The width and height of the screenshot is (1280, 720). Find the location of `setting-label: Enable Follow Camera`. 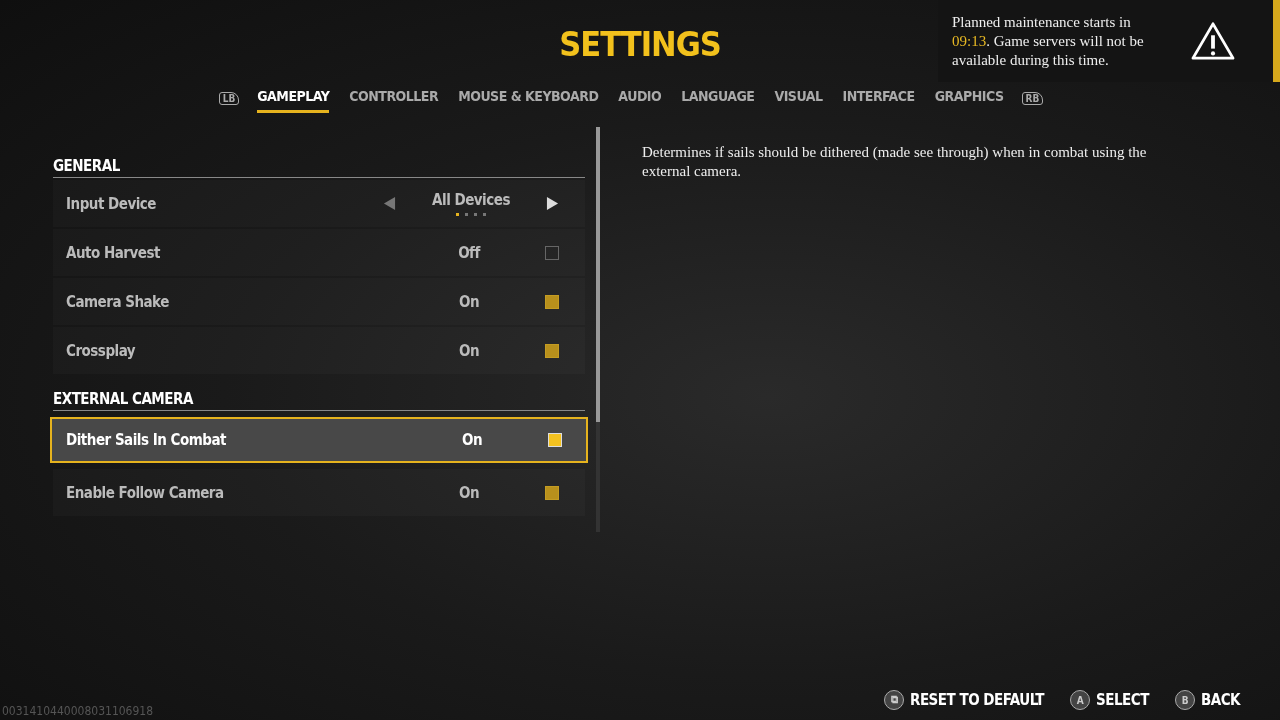

setting-label: Enable Follow Camera is located at coordinates (145, 492).